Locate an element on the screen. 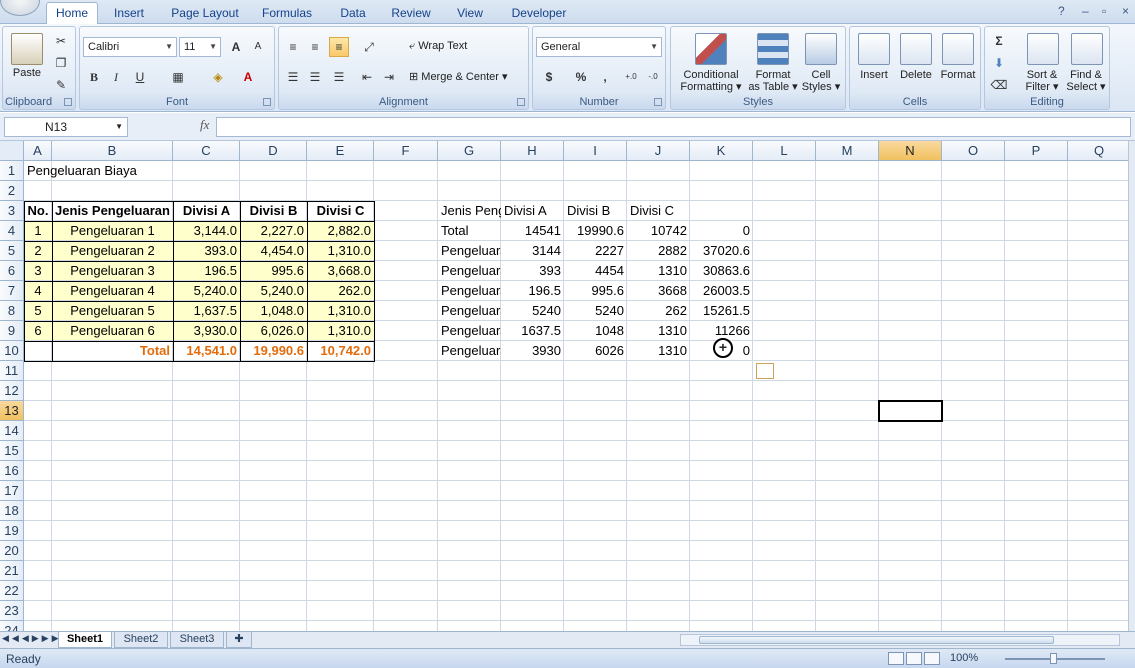  cell-k5: 37020.6 is located at coordinates (721, 251).